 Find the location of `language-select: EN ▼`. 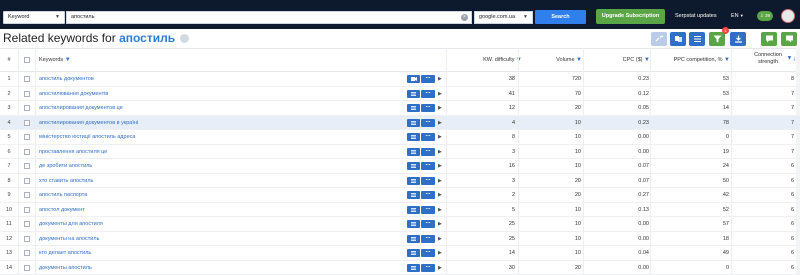

language-select: EN ▼ is located at coordinates (737, 16).